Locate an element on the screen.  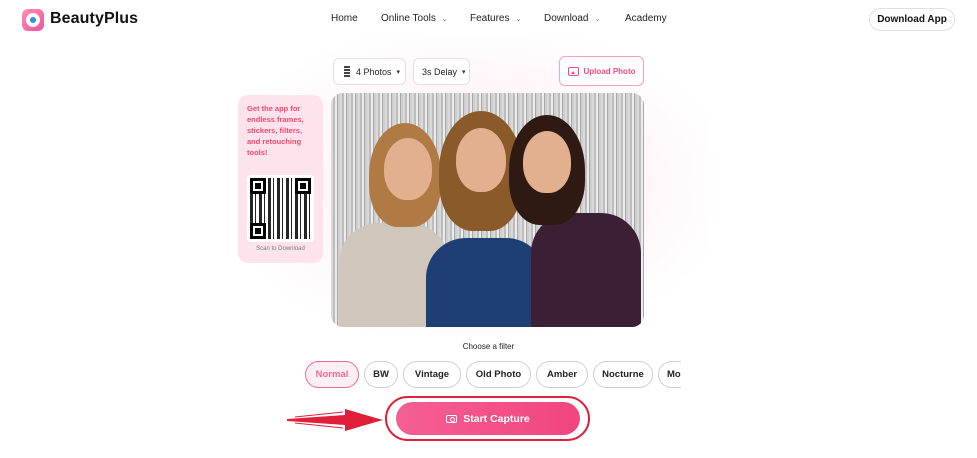
filter-old-photo: Old Photo is located at coordinates (498, 374).